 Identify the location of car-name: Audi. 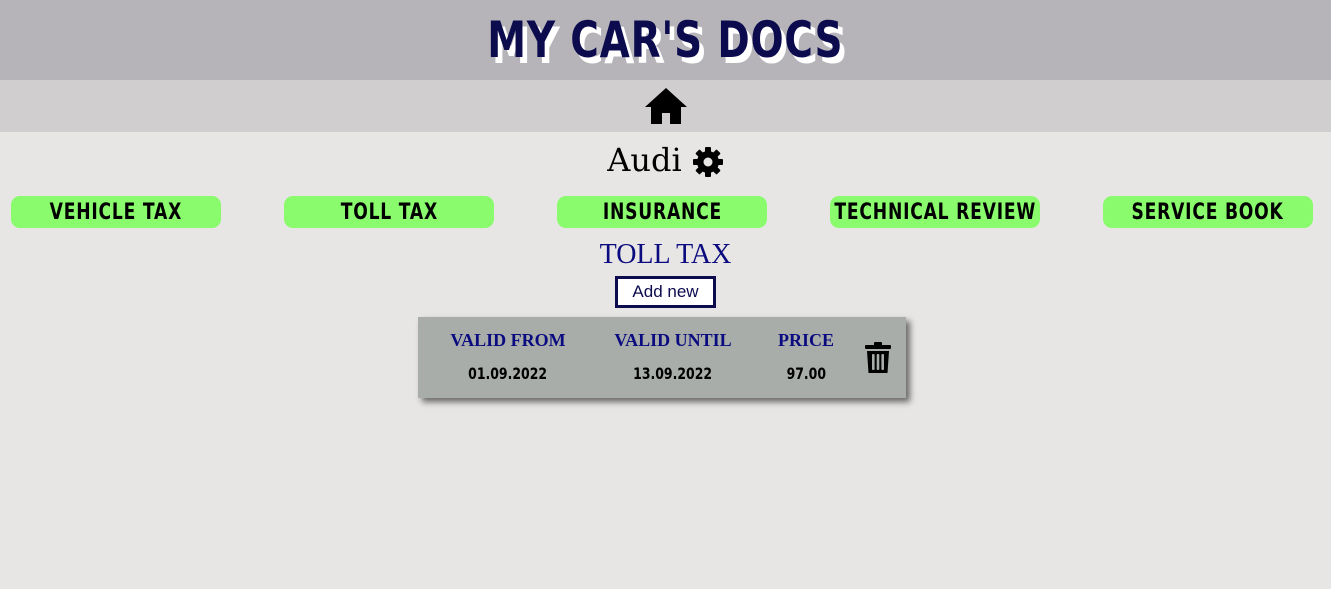
(644, 160).